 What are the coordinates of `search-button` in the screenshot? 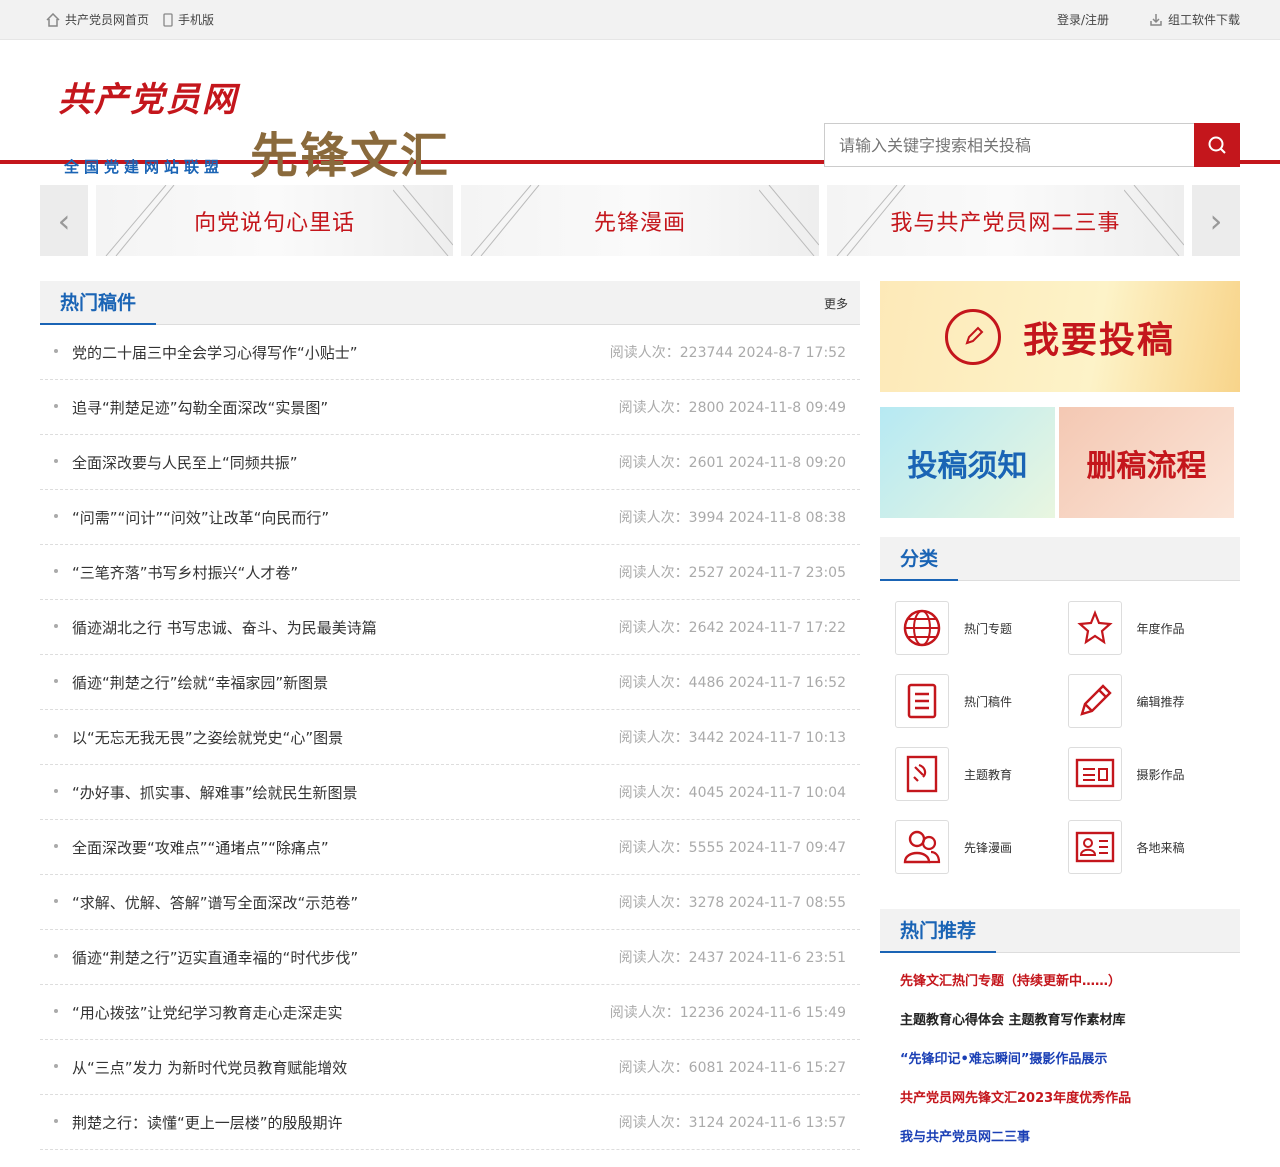 It's located at (1217, 145).